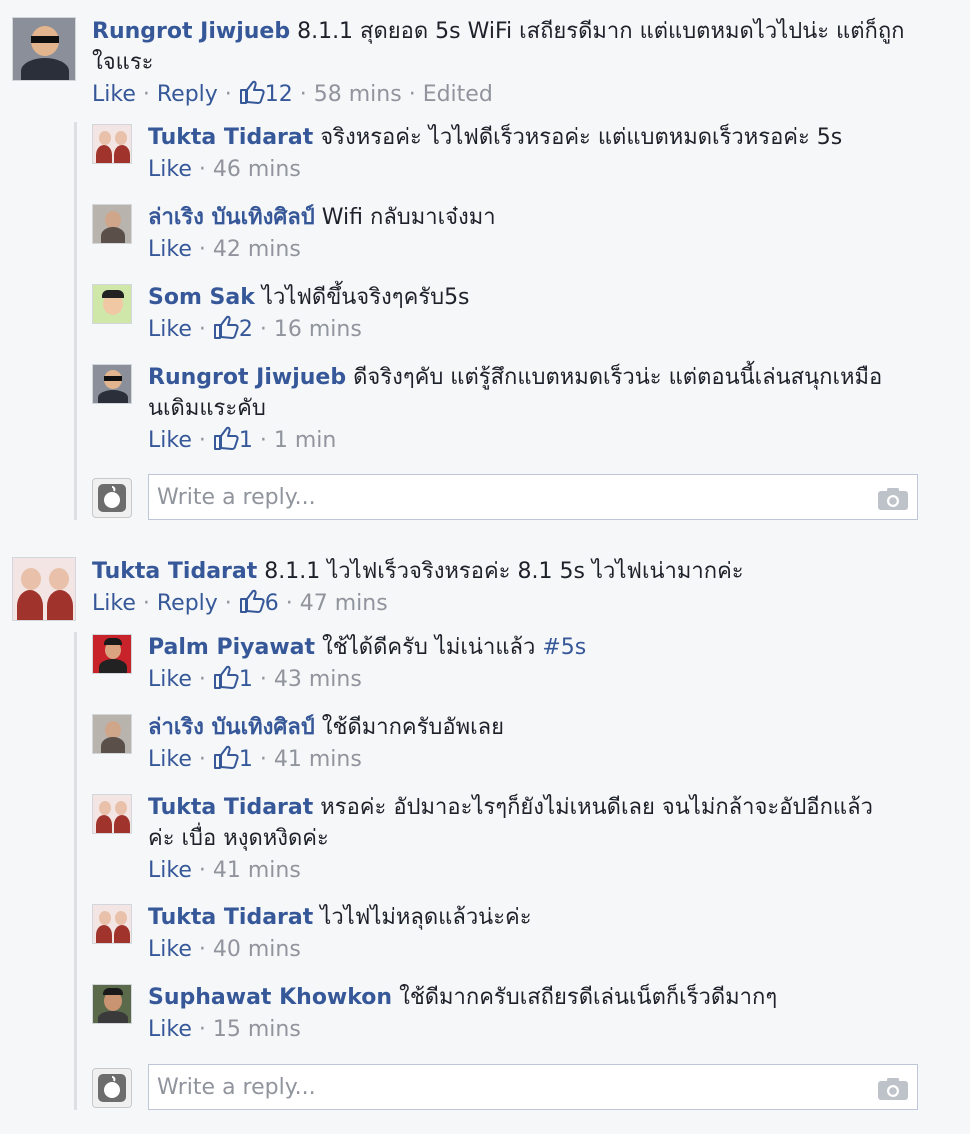 The image size is (970, 1134). What do you see at coordinates (255, 678) in the screenshot?
I see `comment-meta: Like · 1 · 43 mins` at bounding box center [255, 678].